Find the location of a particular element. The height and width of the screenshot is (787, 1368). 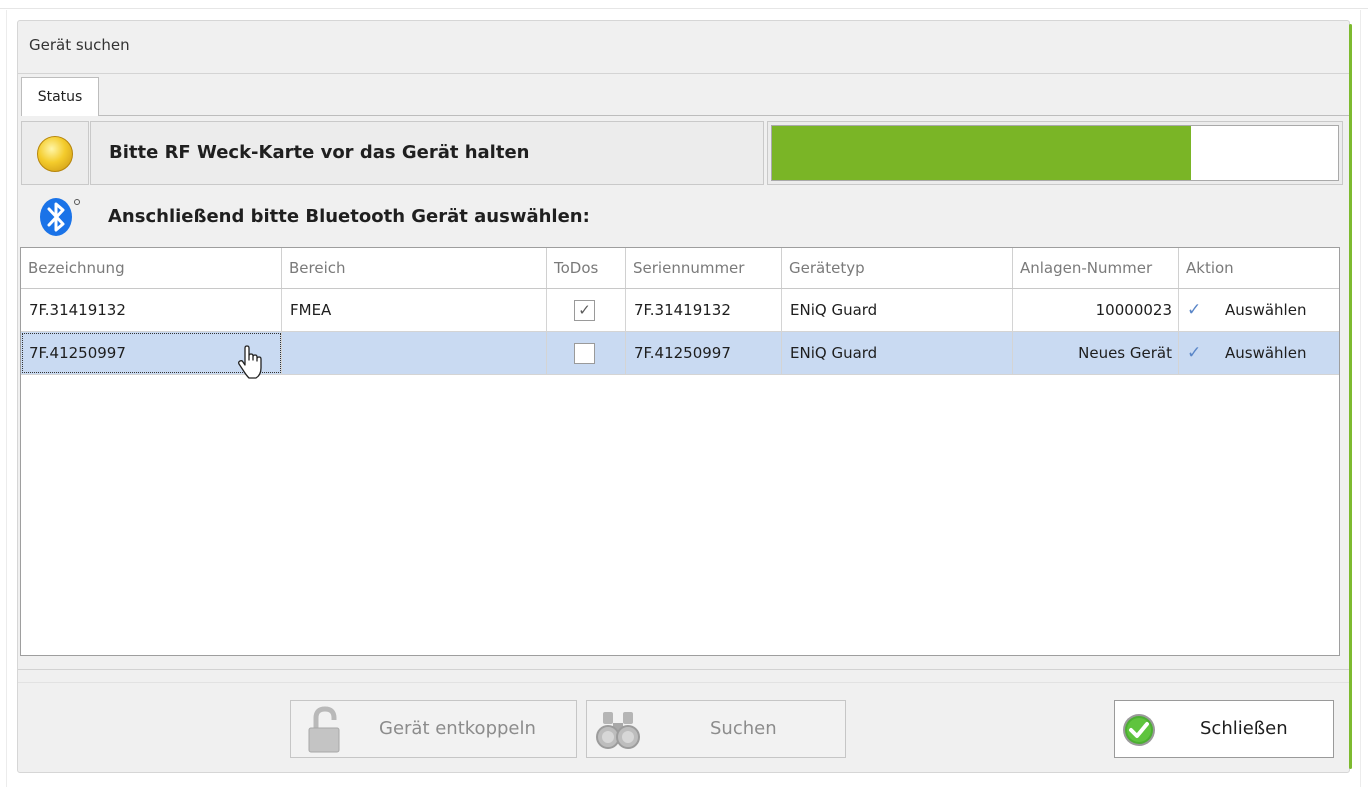

cell-todos: ✓ is located at coordinates (586, 310).